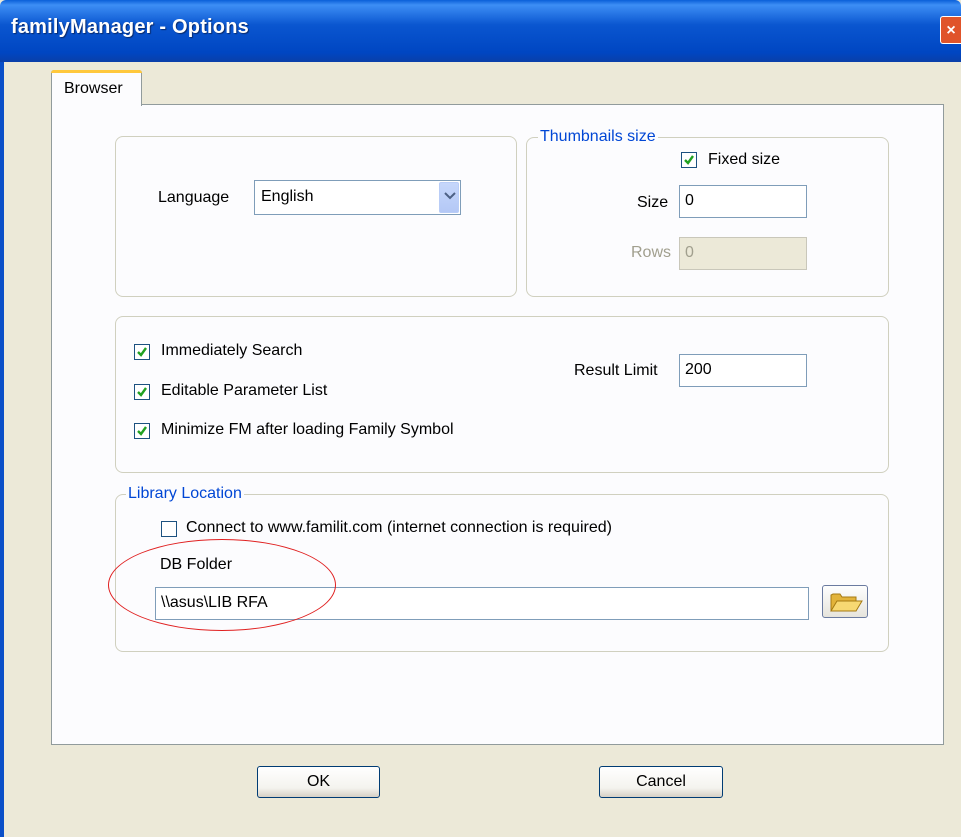 Image resolution: width=961 pixels, height=837 pixels. I want to click on library-location-legend: Library Location, so click(185, 494).